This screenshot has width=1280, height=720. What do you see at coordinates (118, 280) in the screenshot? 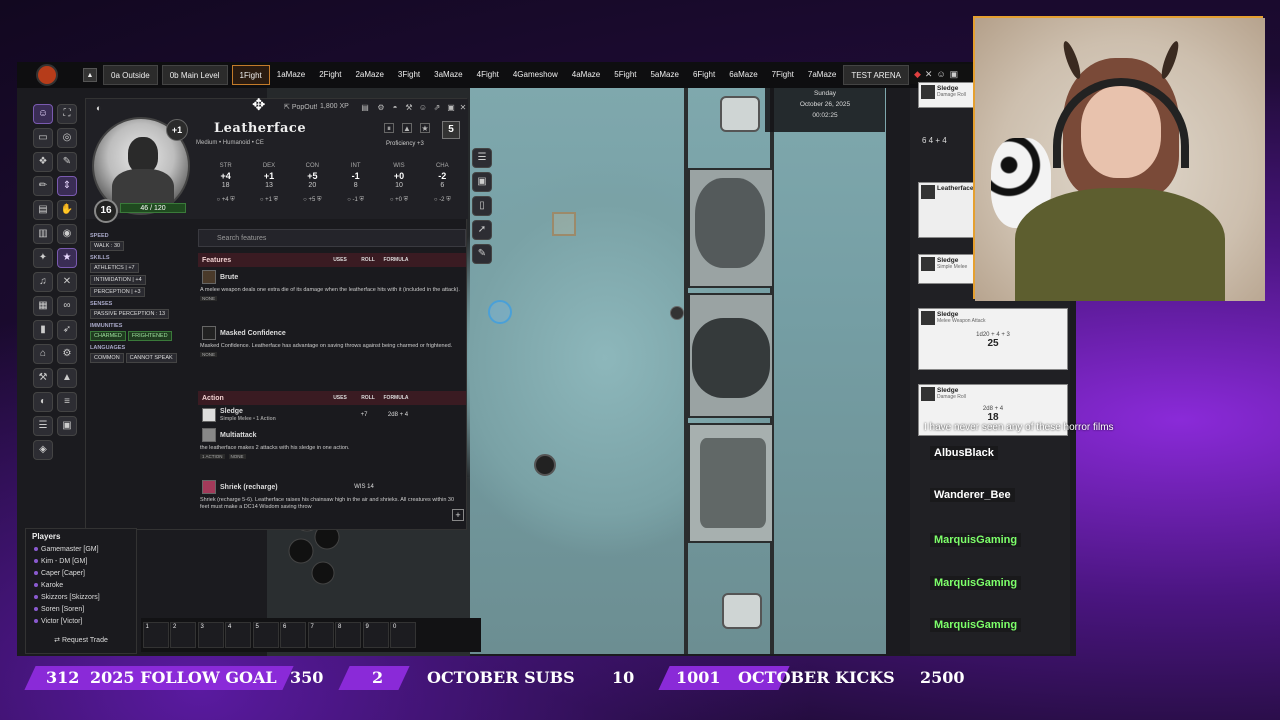
I see `skill-tag: INTIMIDATION | +4` at bounding box center [118, 280].